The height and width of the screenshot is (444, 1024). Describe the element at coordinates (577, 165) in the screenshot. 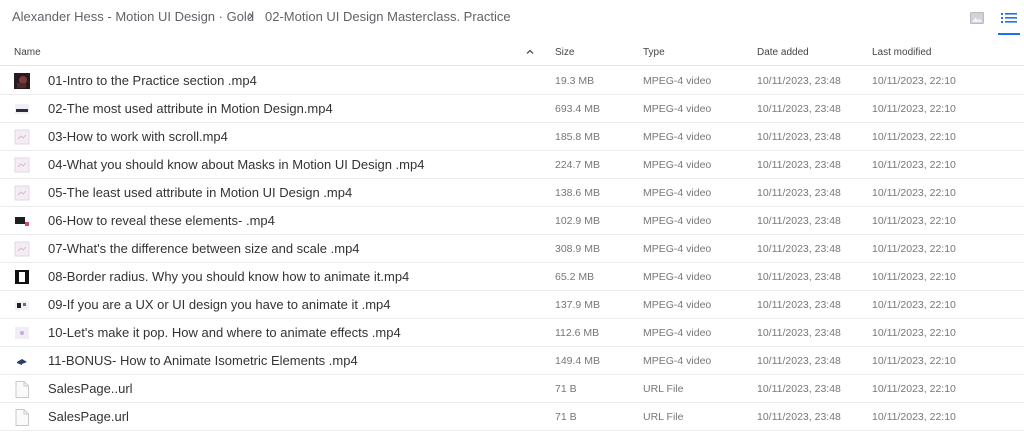

I see `file-size: 224.7 MB` at that location.